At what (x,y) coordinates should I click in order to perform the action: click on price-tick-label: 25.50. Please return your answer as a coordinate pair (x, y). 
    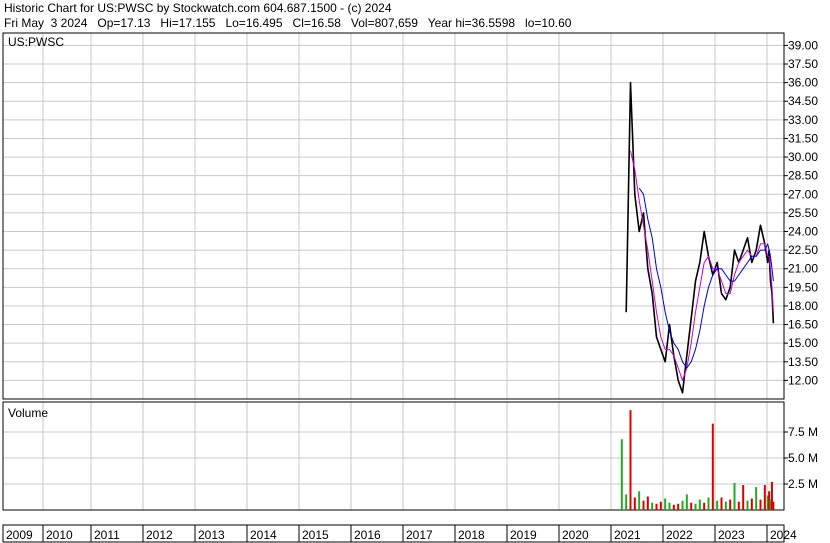
    Looking at the image, I should click on (803, 213).